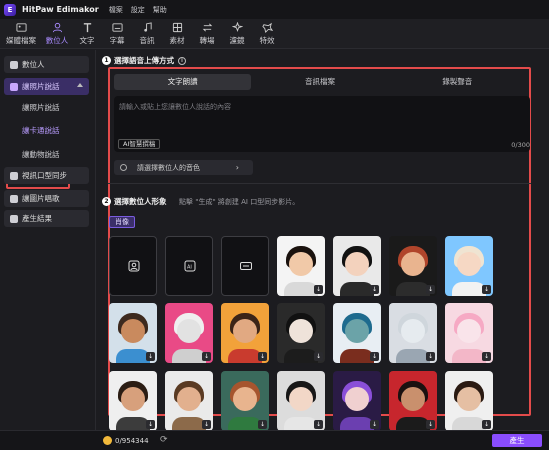  What do you see at coordinates (147, 40) in the screenshot?
I see `tool-label: 音訊` at bounding box center [147, 40].